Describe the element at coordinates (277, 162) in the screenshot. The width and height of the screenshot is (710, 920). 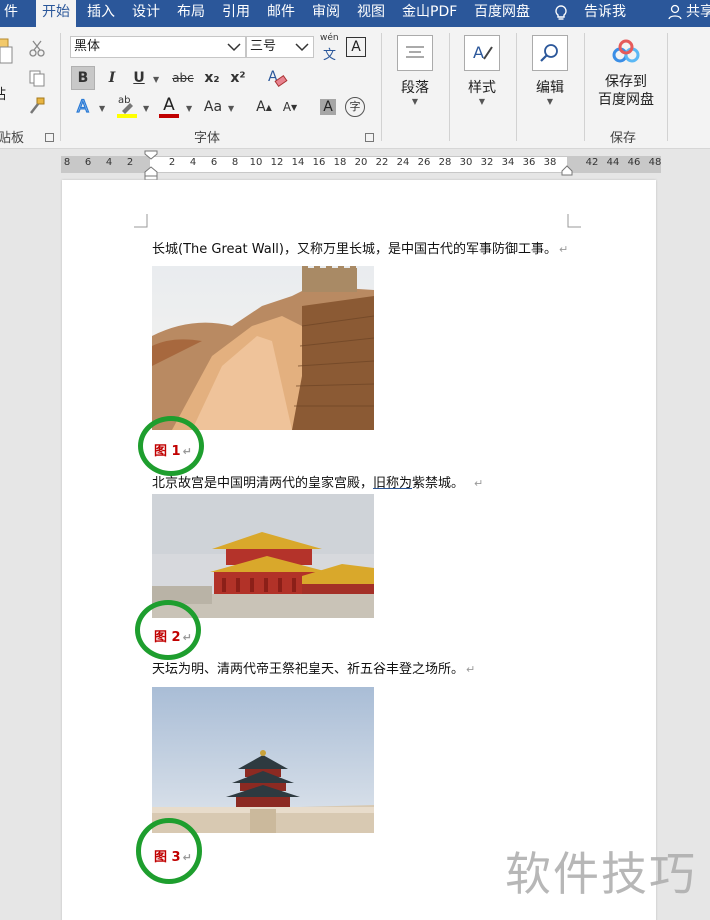
I see `ruler-number: 12` at that location.